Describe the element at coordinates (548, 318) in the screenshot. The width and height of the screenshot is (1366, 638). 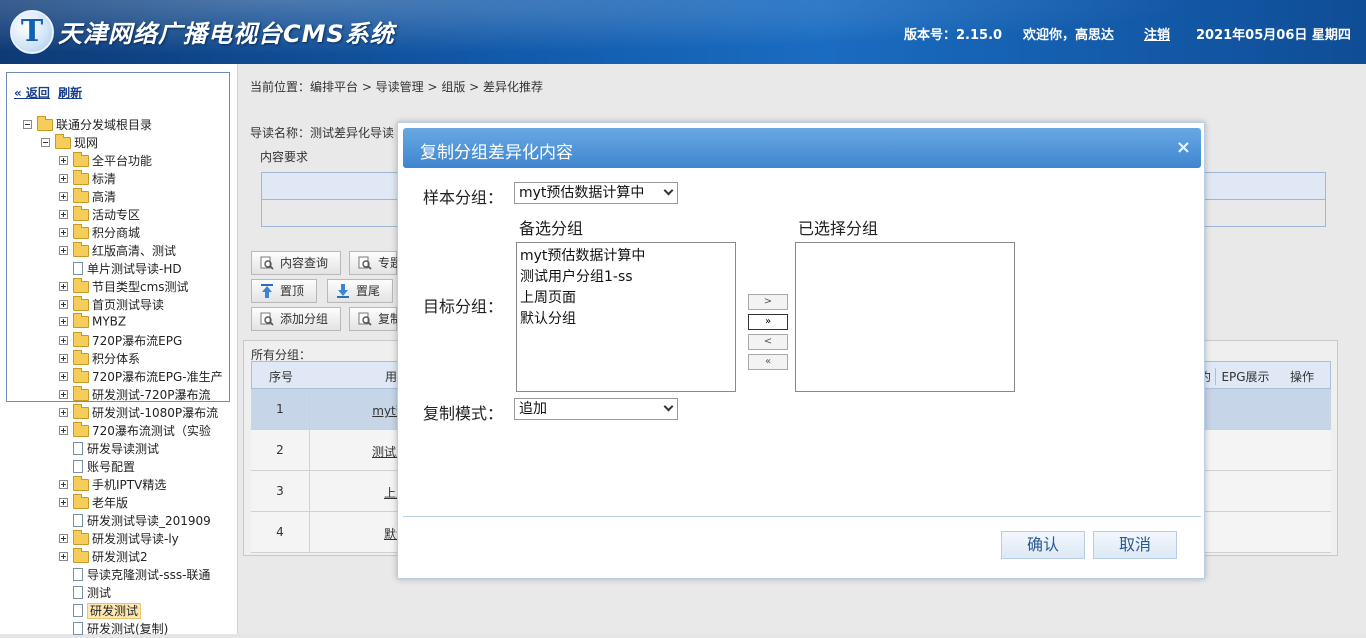
I see `list-item: 默认分组` at that location.